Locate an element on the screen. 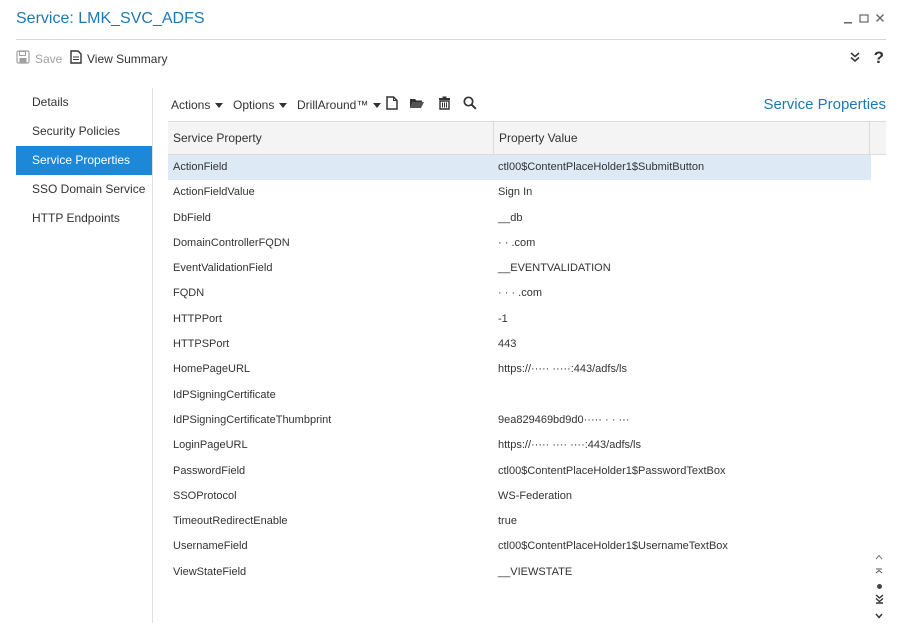 The height and width of the screenshot is (635, 900). table-row: EventValidationField __EVENTVALIDATION is located at coordinates (519, 268).